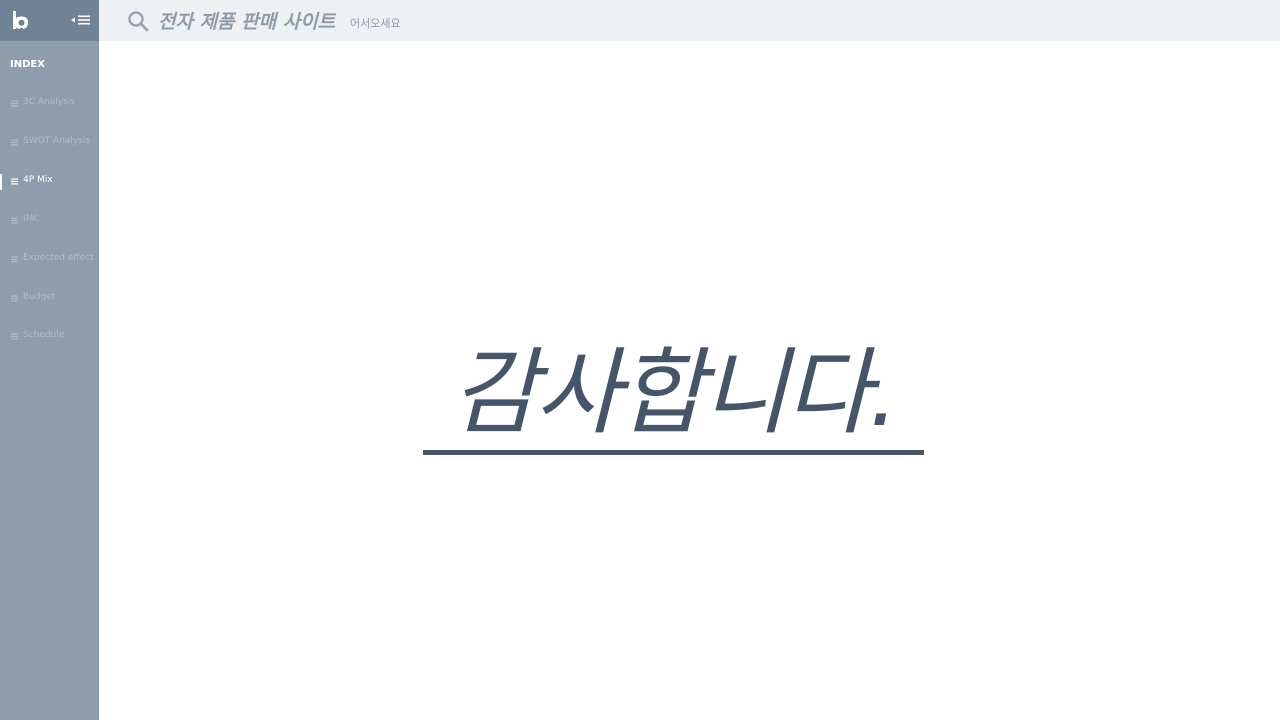 The image size is (1280, 720). I want to click on thank-you-heading: 감사합니다., so click(673, 395).